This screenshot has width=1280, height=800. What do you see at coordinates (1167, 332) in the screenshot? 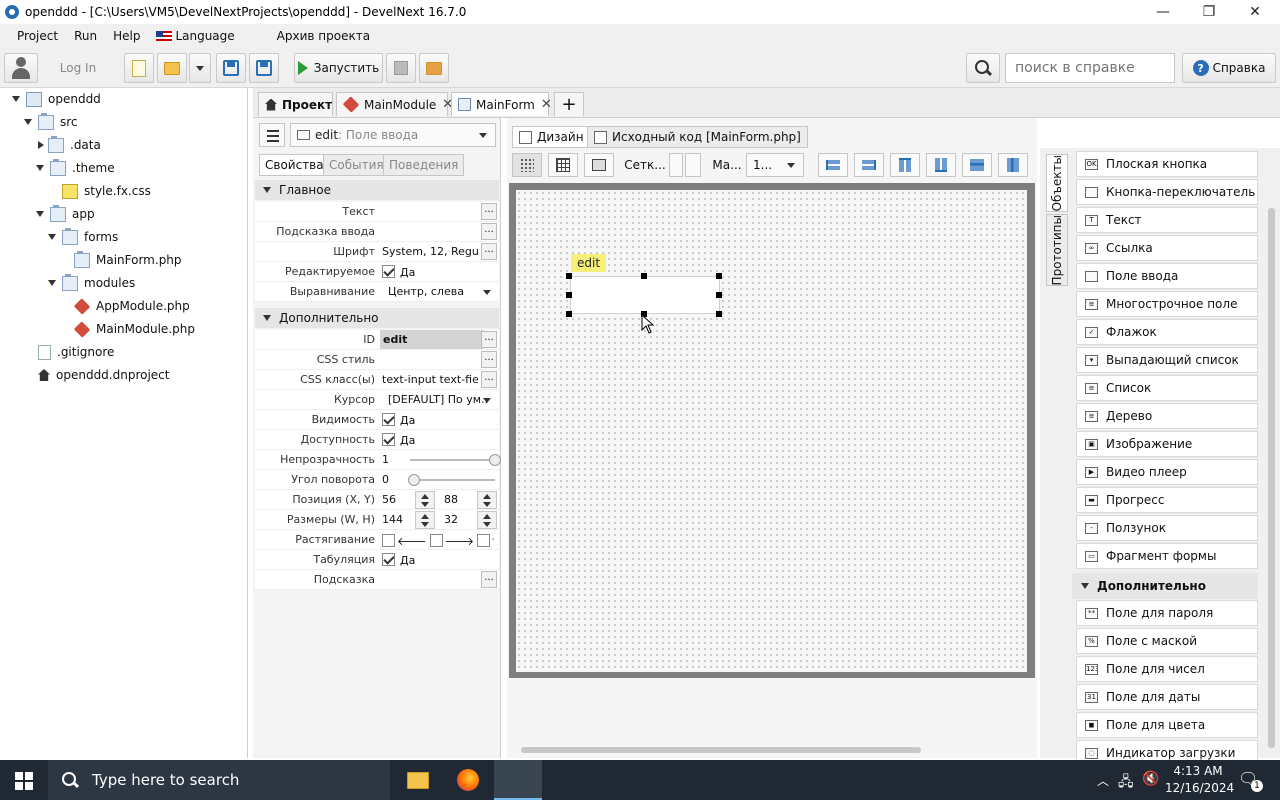
I see `palette-item: ✓ Флажок` at bounding box center [1167, 332].